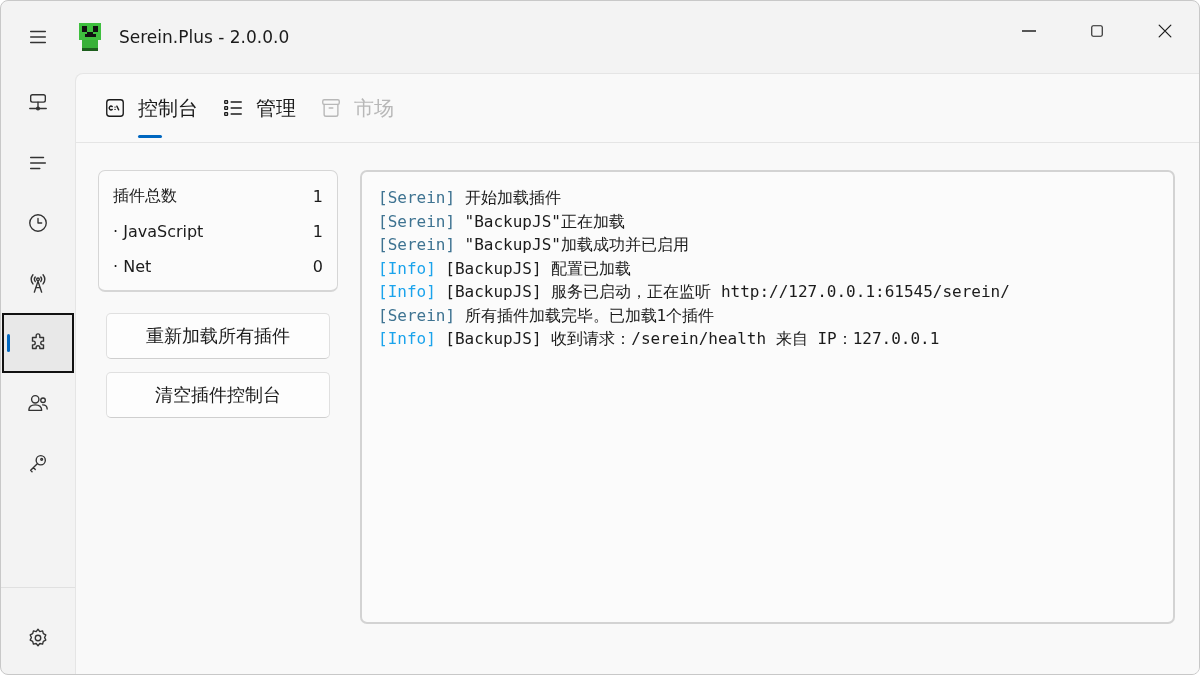  I want to click on settings-icon, so click(38, 638).